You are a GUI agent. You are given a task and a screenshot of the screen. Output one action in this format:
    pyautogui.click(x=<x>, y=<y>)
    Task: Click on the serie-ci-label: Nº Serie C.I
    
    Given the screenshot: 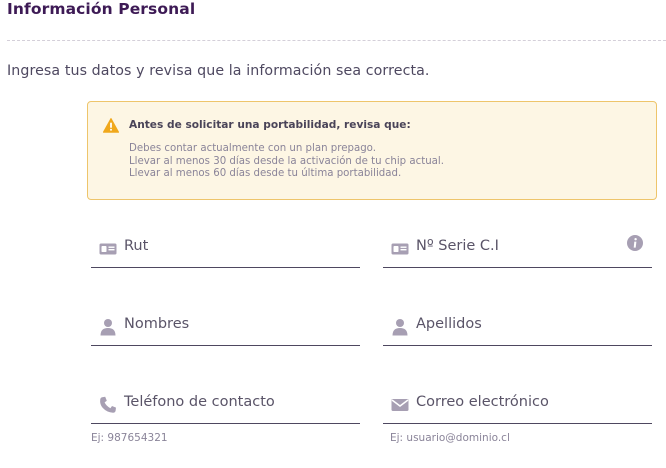 What is the action you would take?
    pyautogui.click(x=457, y=246)
    